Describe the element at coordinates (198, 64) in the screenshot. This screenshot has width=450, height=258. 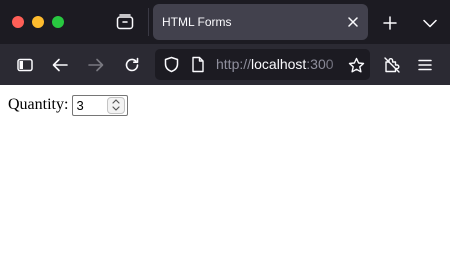
I see `page-icon` at that location.